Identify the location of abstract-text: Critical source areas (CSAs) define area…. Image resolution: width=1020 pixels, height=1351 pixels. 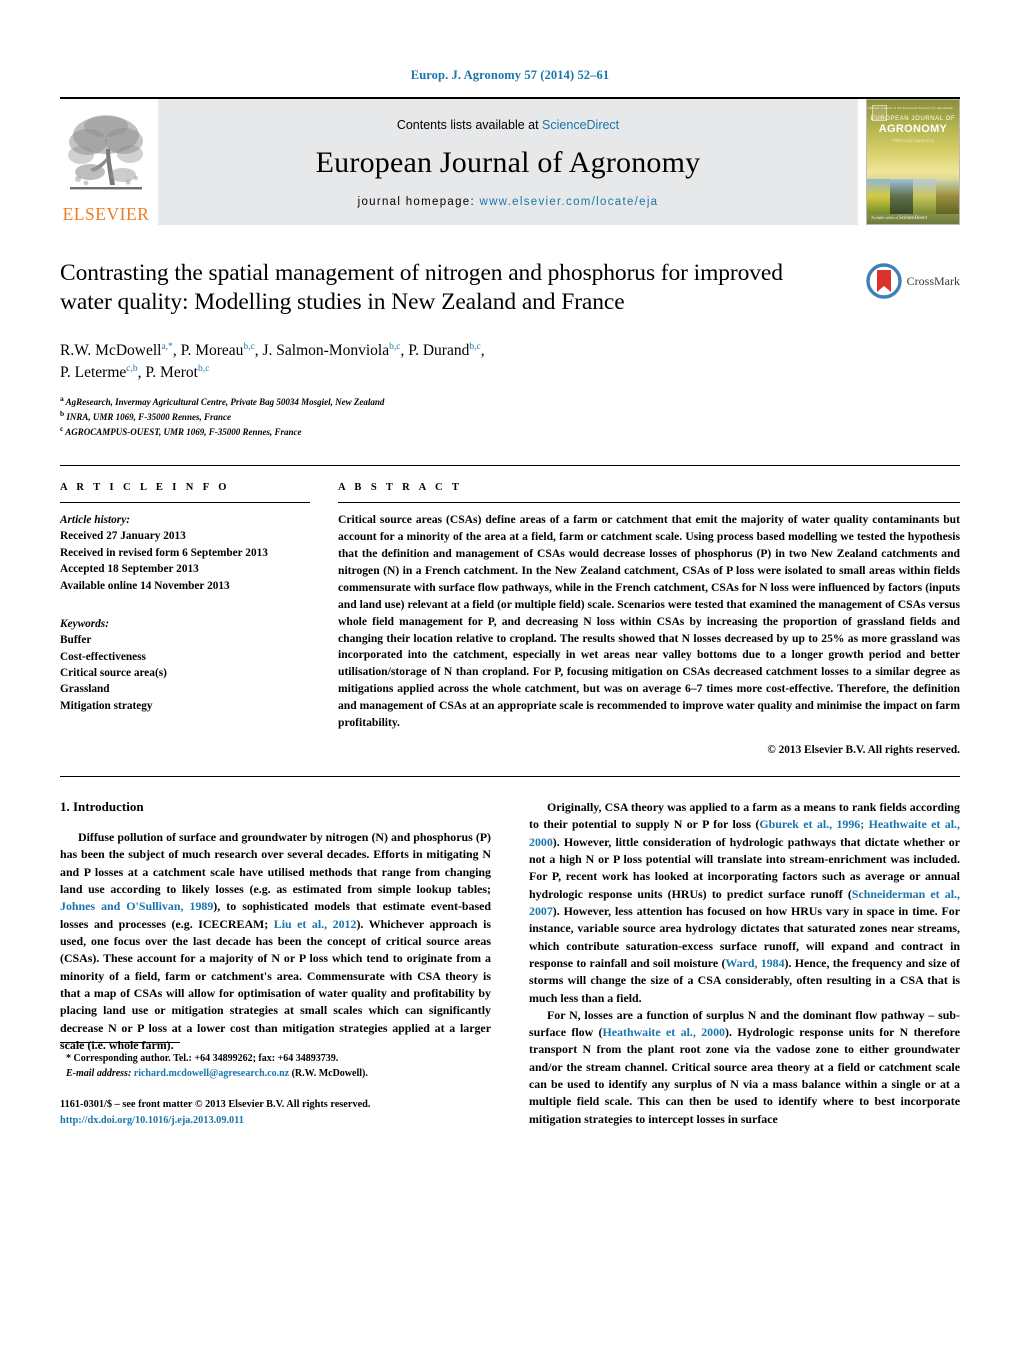
(649, 621).